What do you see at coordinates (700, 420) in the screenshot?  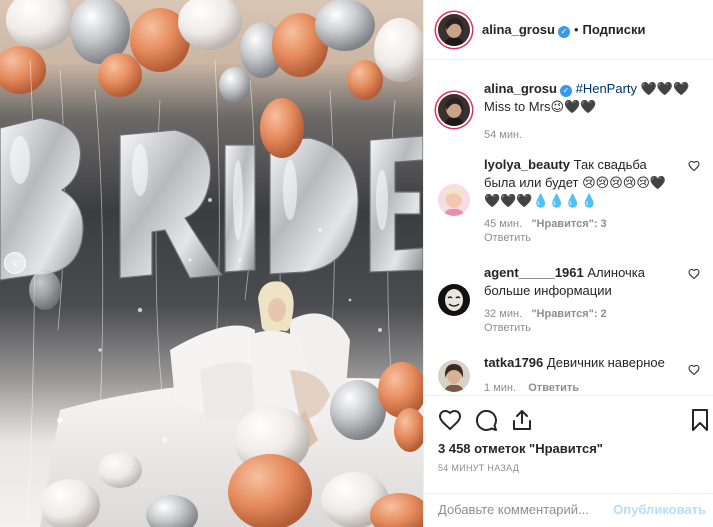 I see `bookmark-icon` at bounding box center [700, 420].